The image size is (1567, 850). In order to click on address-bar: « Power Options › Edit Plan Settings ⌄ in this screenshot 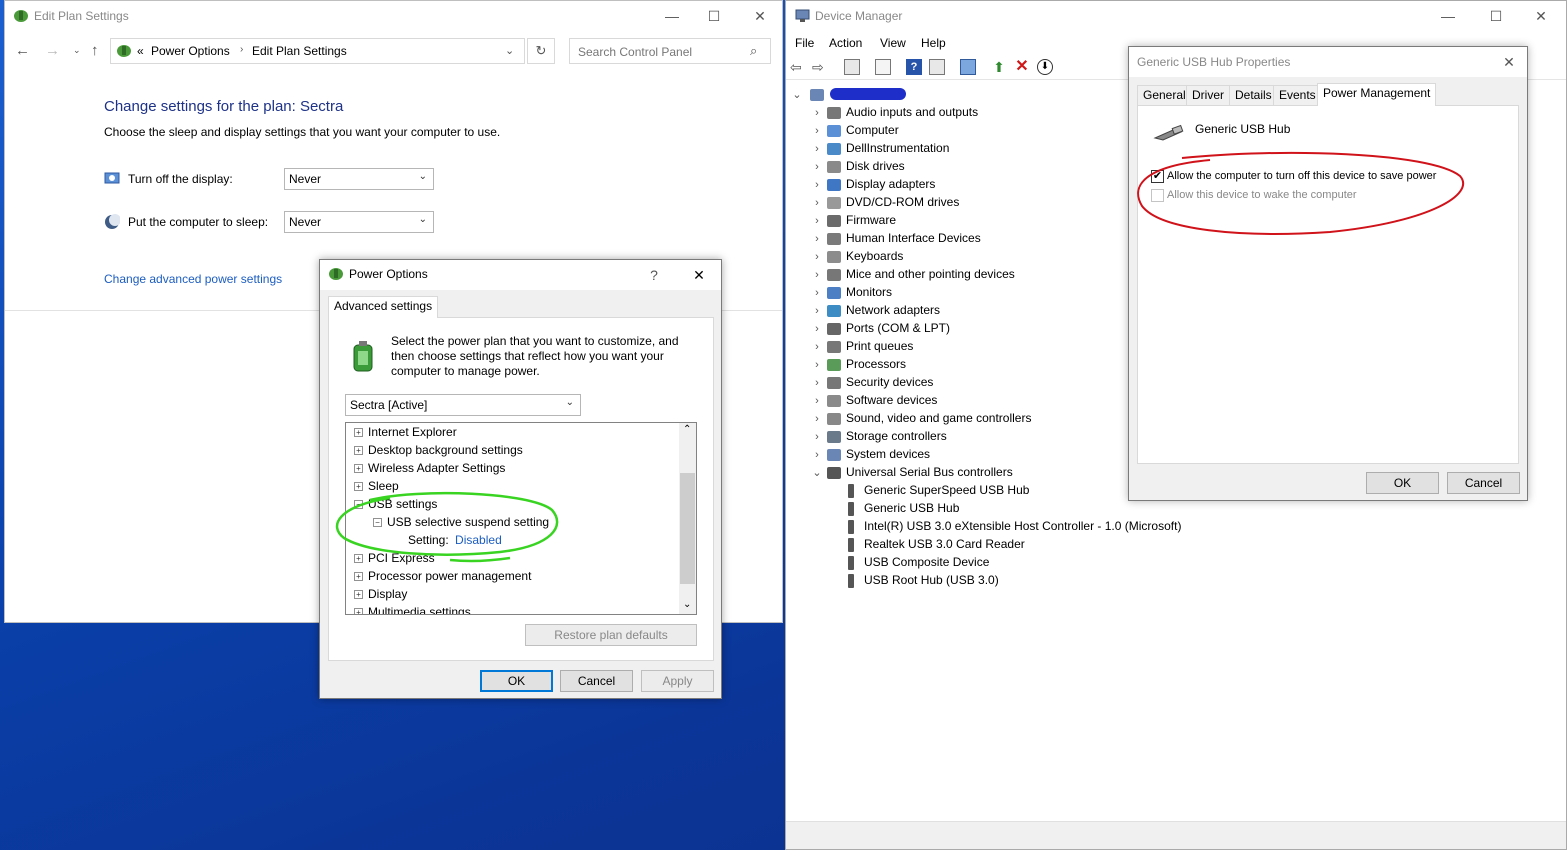, I will do `click(317, 51)`.